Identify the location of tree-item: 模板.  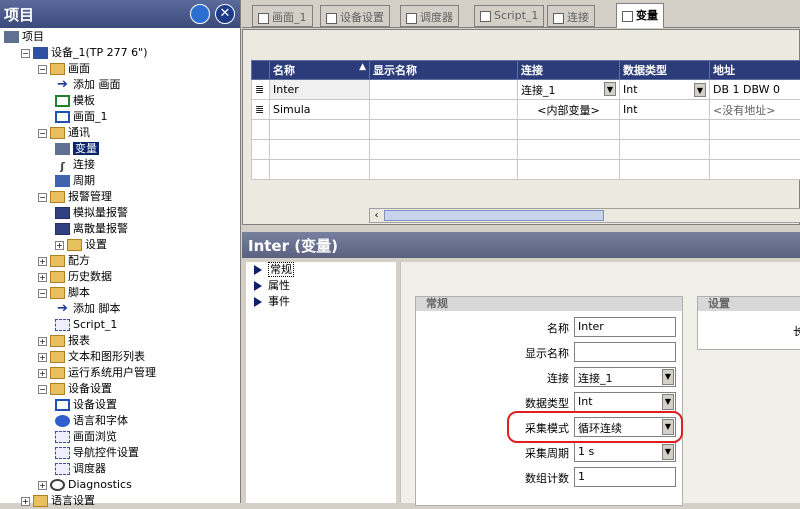
(75, 101).